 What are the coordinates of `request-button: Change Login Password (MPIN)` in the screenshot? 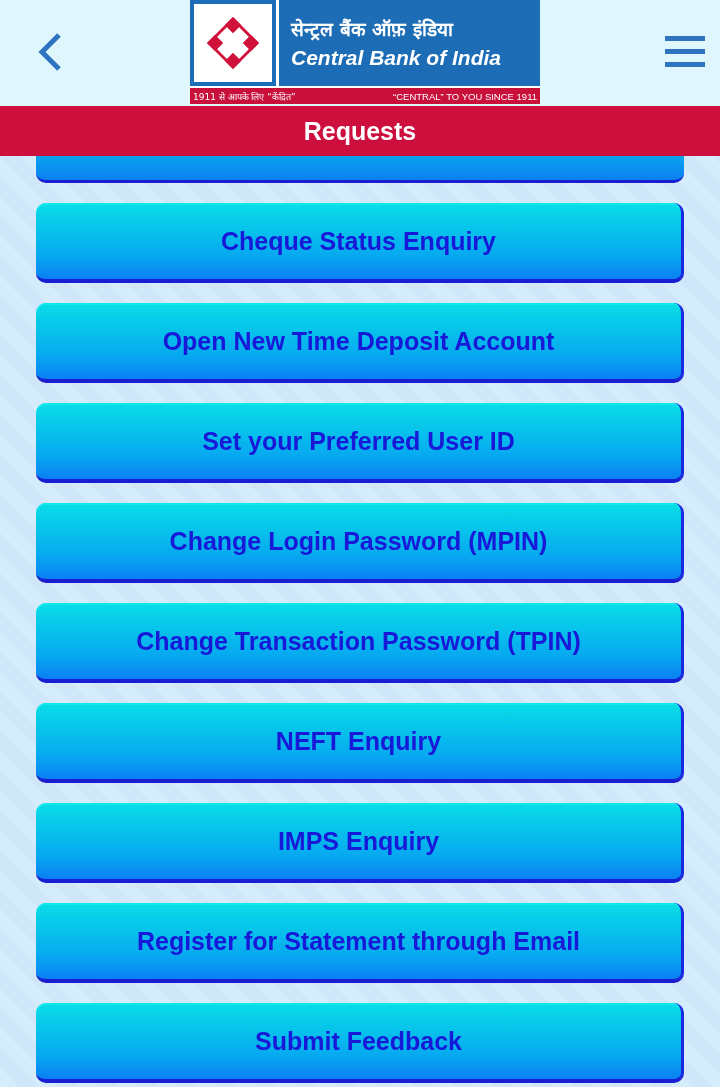 It's located at (360, 543).